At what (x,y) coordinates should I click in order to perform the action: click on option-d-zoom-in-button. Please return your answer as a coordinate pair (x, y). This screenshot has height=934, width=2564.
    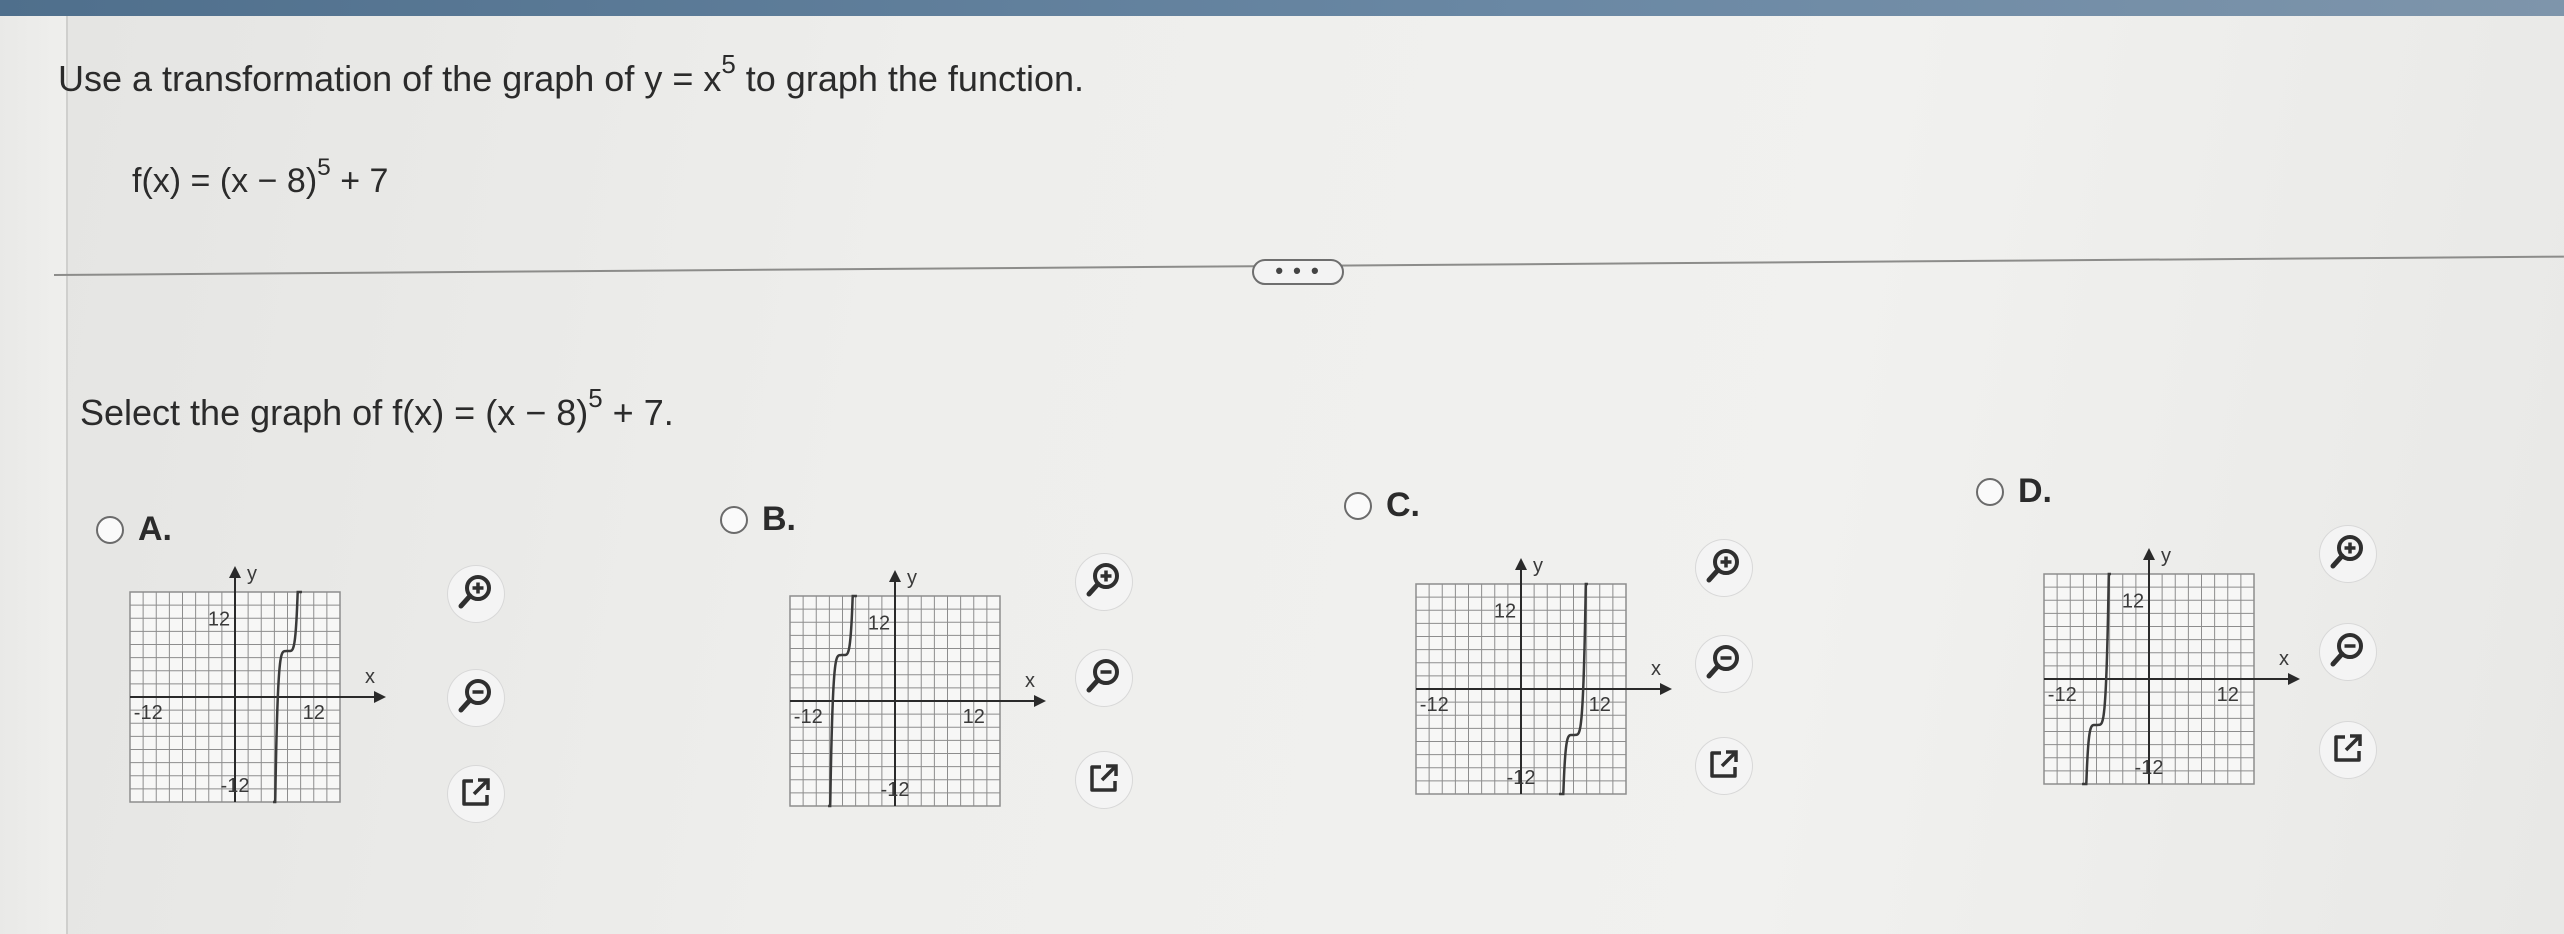
    Looking at the image, I should click on (2348, 554).